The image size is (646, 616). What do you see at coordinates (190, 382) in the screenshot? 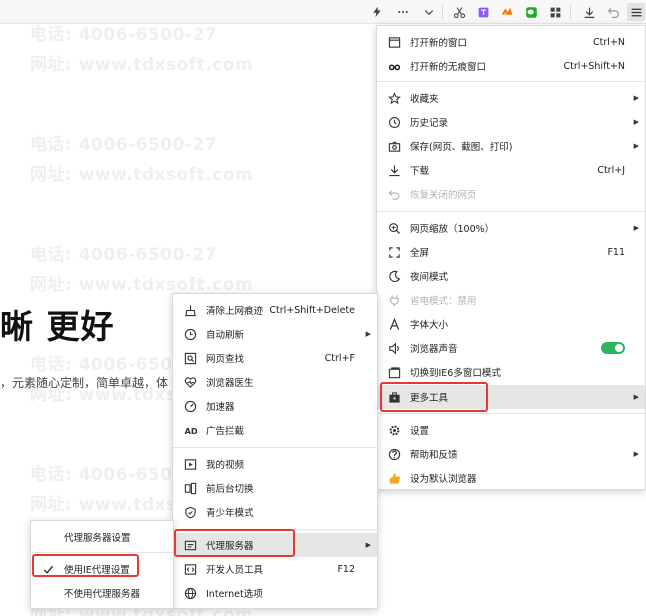
I see `heart-icon` at bounding box center [190, 382].